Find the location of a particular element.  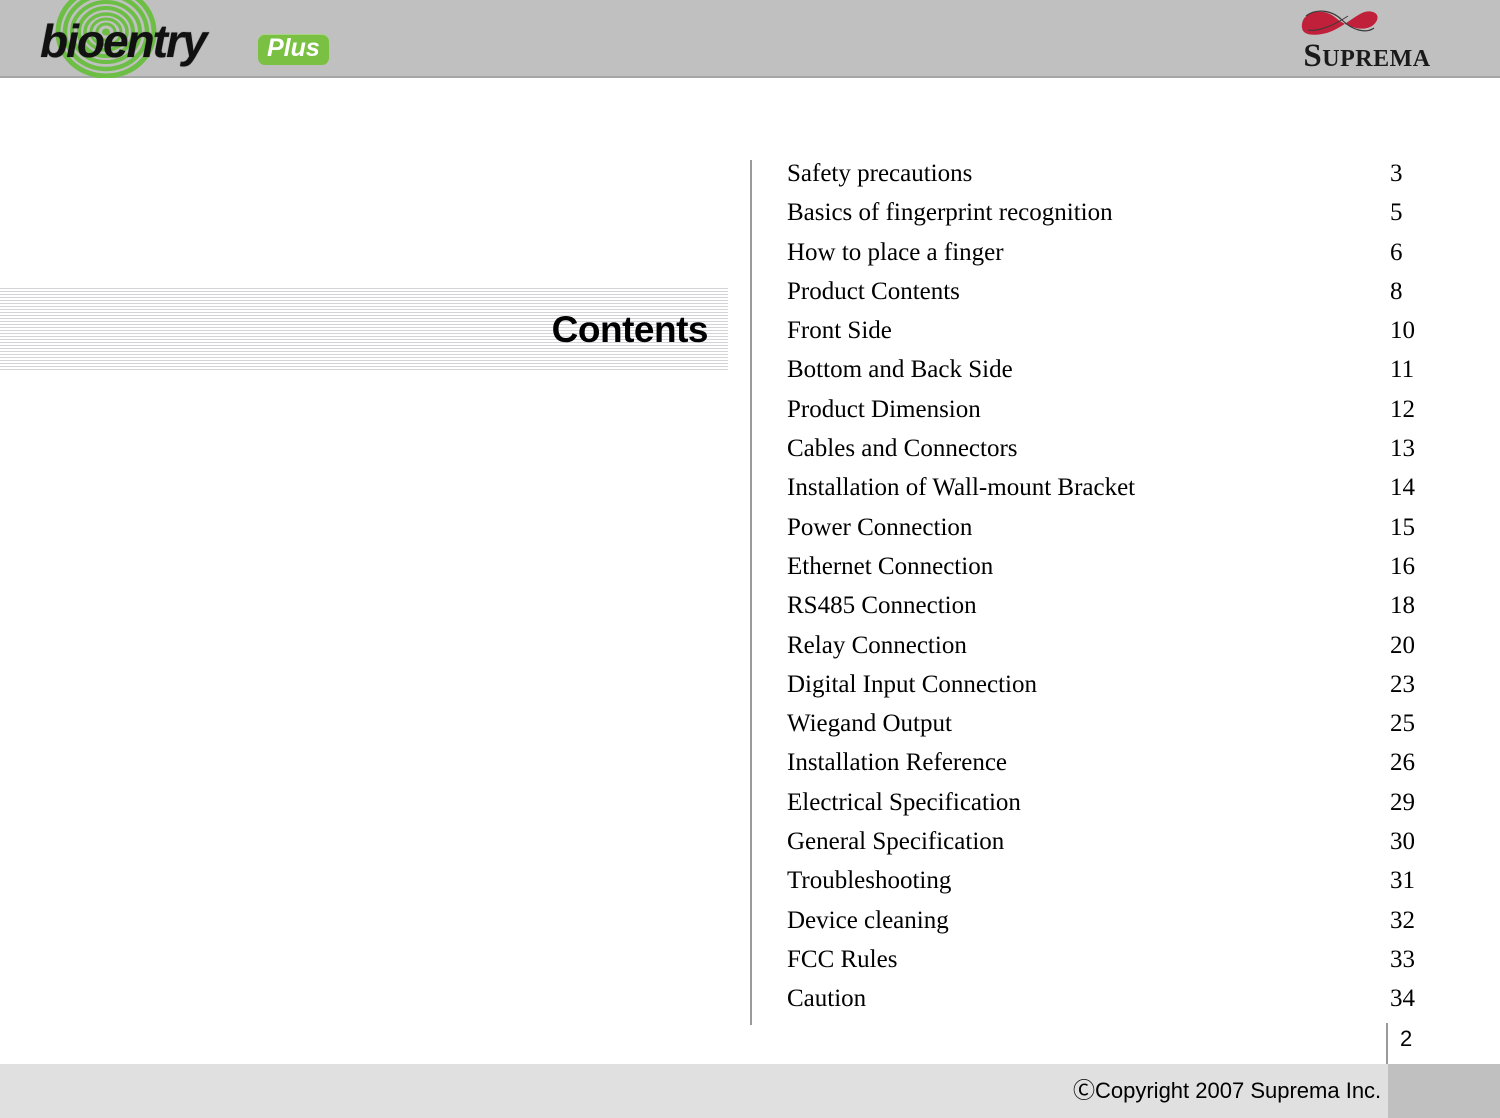

toc-entry-label: Electrical Specification is located at coordinates (904, 802).